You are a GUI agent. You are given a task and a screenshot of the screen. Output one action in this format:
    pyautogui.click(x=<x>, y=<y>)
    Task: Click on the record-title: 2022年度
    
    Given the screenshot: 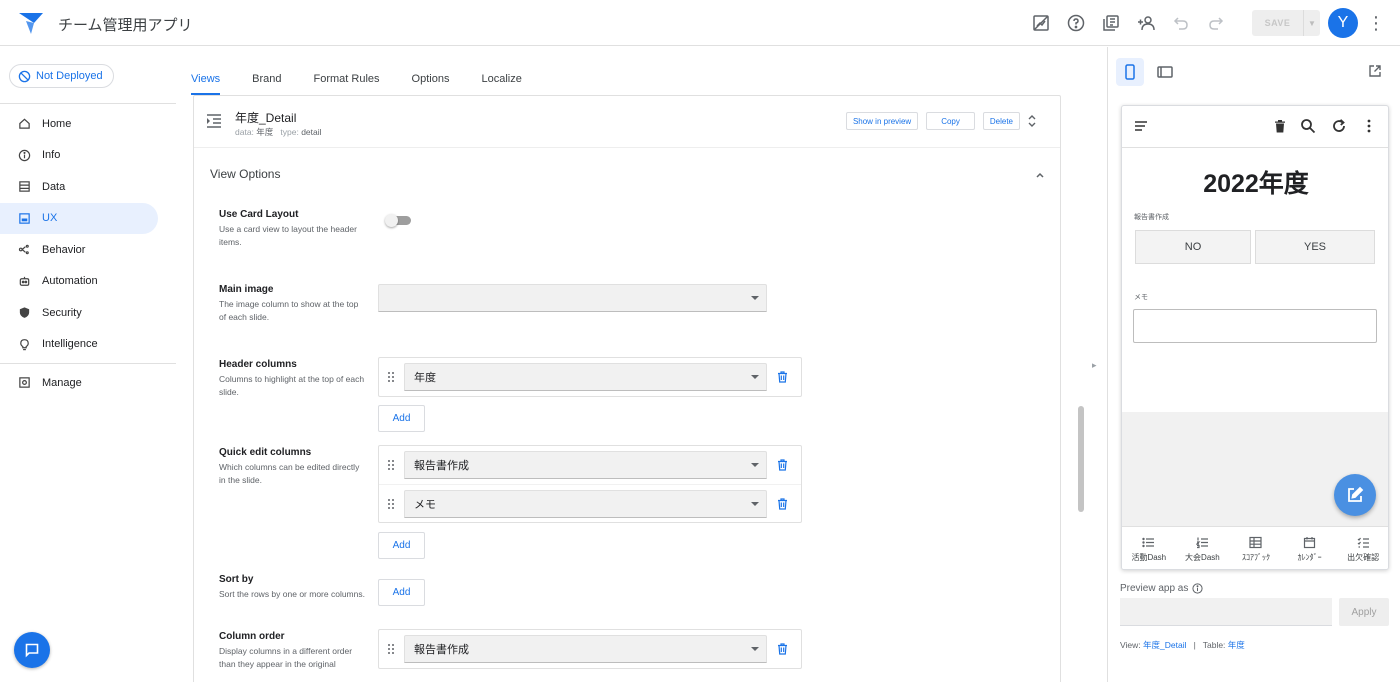 What is the action you would take?
    pyautogui.click(x=1256, y=184)
    